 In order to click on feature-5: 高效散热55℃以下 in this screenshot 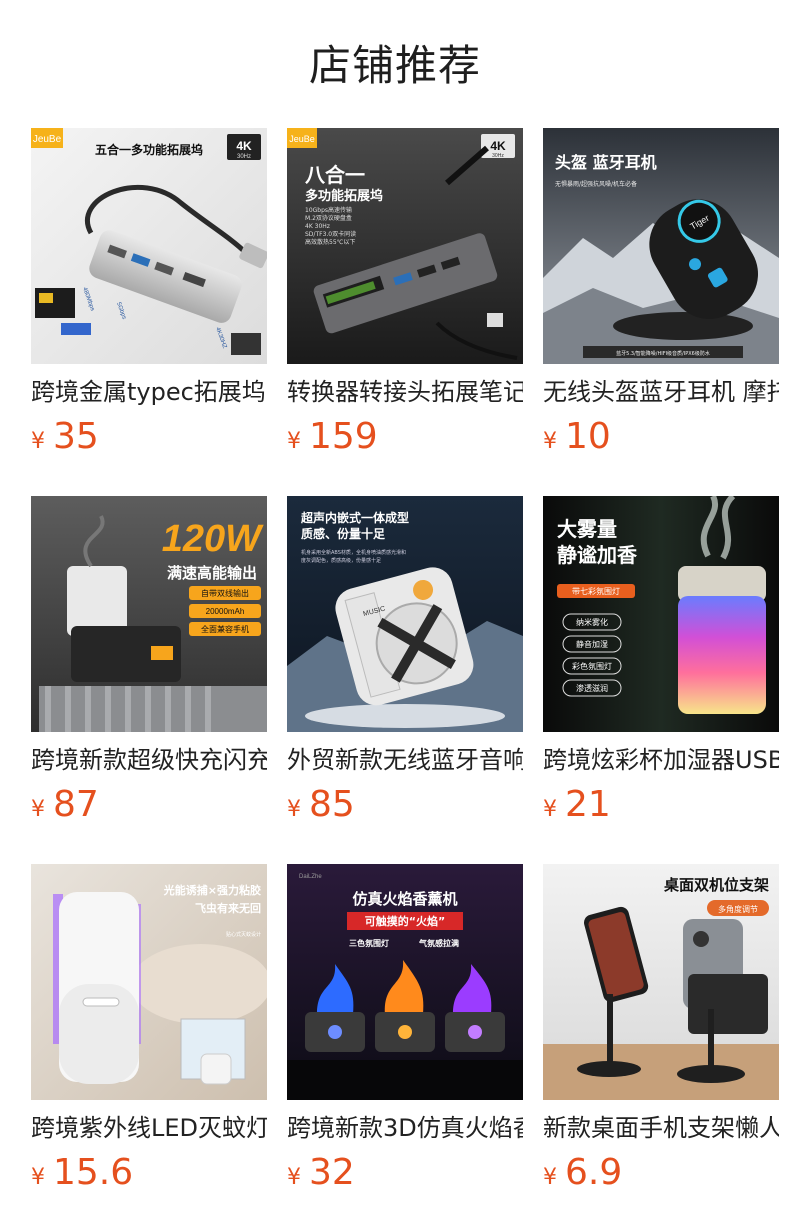, I will do `click(330, 242)`.